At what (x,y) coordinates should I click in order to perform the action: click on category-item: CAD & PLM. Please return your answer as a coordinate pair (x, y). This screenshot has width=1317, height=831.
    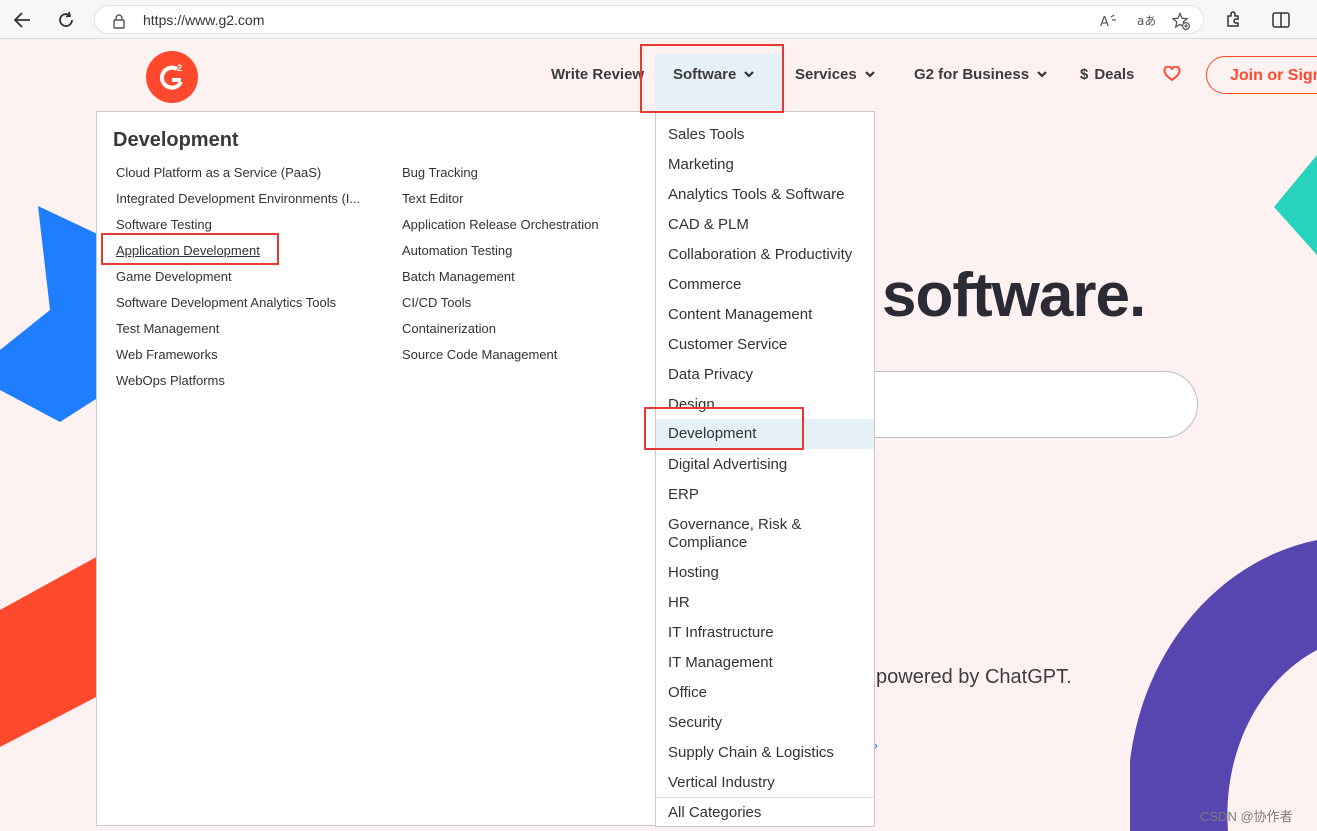
    Looking at the image, I should click on (765, 225).